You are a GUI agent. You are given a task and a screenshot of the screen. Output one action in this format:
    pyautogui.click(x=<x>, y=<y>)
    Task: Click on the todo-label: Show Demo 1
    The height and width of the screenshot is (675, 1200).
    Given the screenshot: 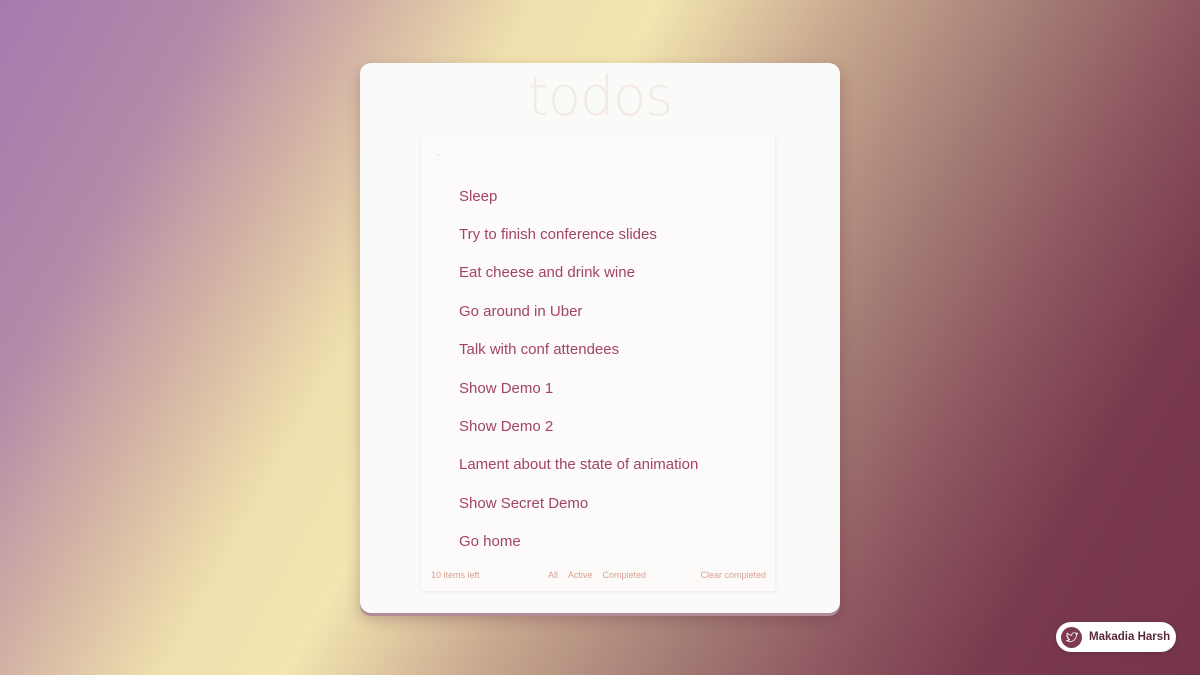 What is the action you would take?
    pyautogui.click(x=506, y=388)
    